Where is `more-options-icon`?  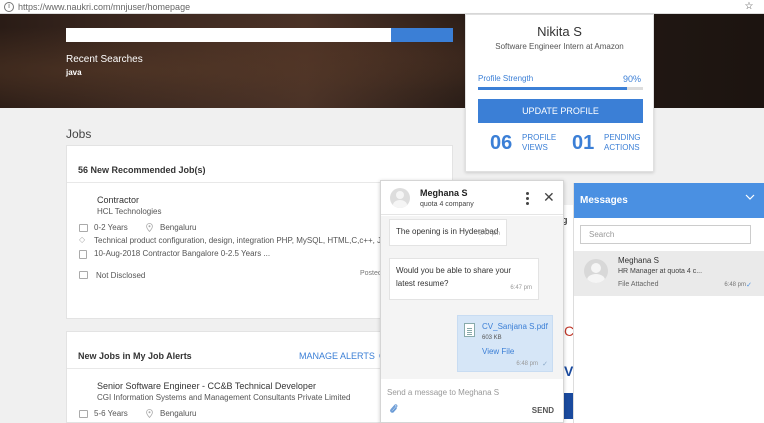
more-options-icon is located at coordinates (527, 198).